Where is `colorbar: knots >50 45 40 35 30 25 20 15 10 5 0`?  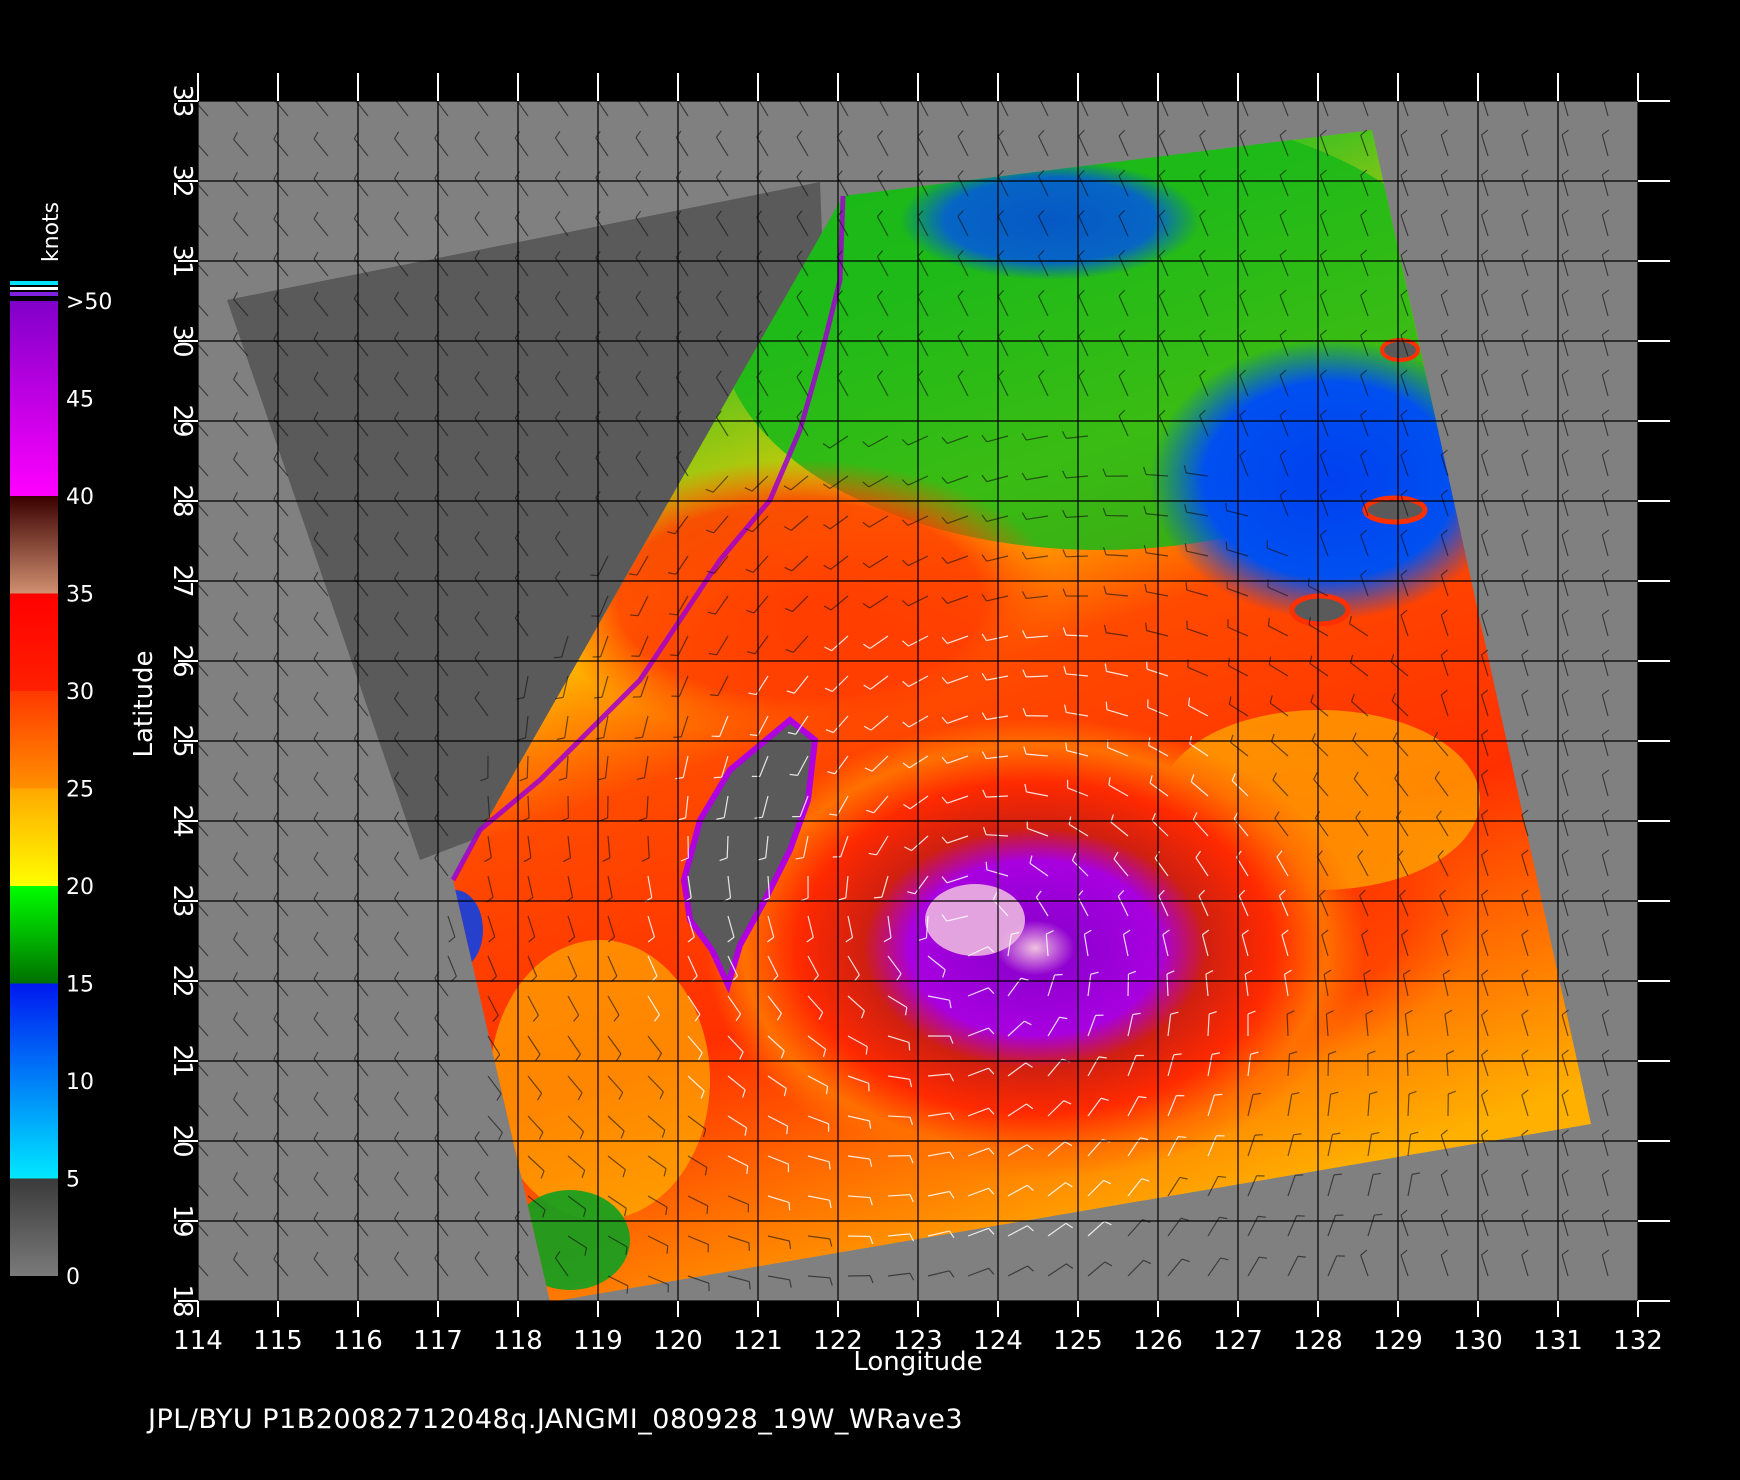
colorbar: knots >50 45 40 35 30 25 20 15 10 5 0 is located at coordinates (61, 746).